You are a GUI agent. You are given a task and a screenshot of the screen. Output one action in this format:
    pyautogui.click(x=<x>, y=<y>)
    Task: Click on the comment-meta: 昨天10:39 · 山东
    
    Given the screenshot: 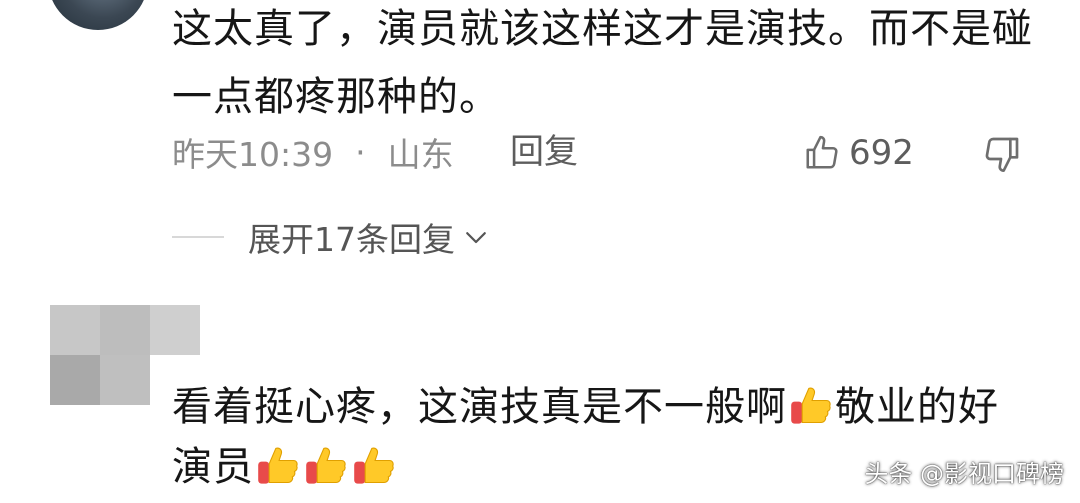 What is the action you would take?
    pyautogui.click(x=313, y=152)
    